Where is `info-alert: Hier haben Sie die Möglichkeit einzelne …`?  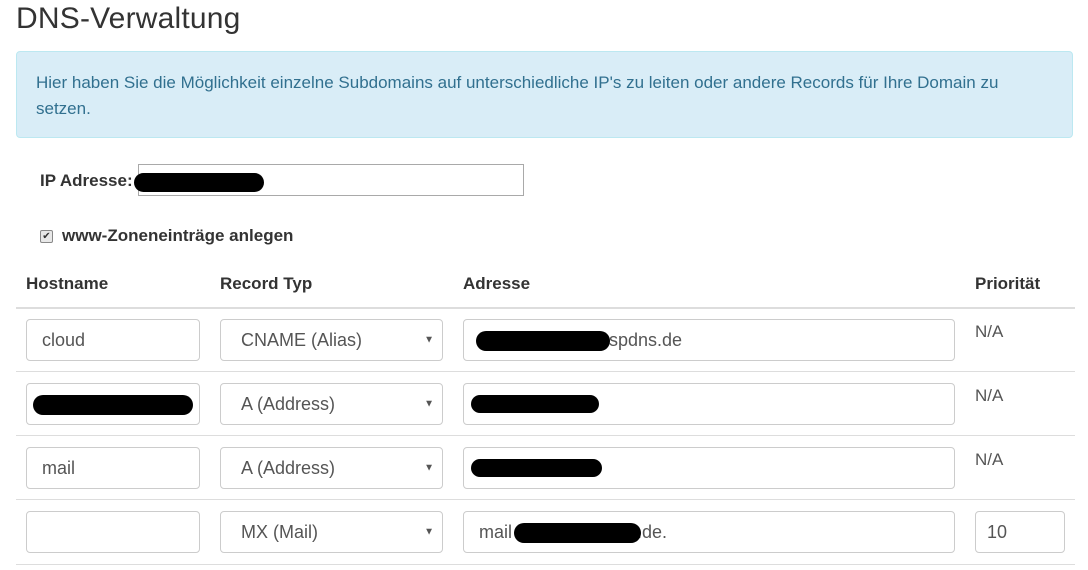
info-alert: Hier haben Sie die Möglichkeit einzelne … is located at coordinates (544, 94).